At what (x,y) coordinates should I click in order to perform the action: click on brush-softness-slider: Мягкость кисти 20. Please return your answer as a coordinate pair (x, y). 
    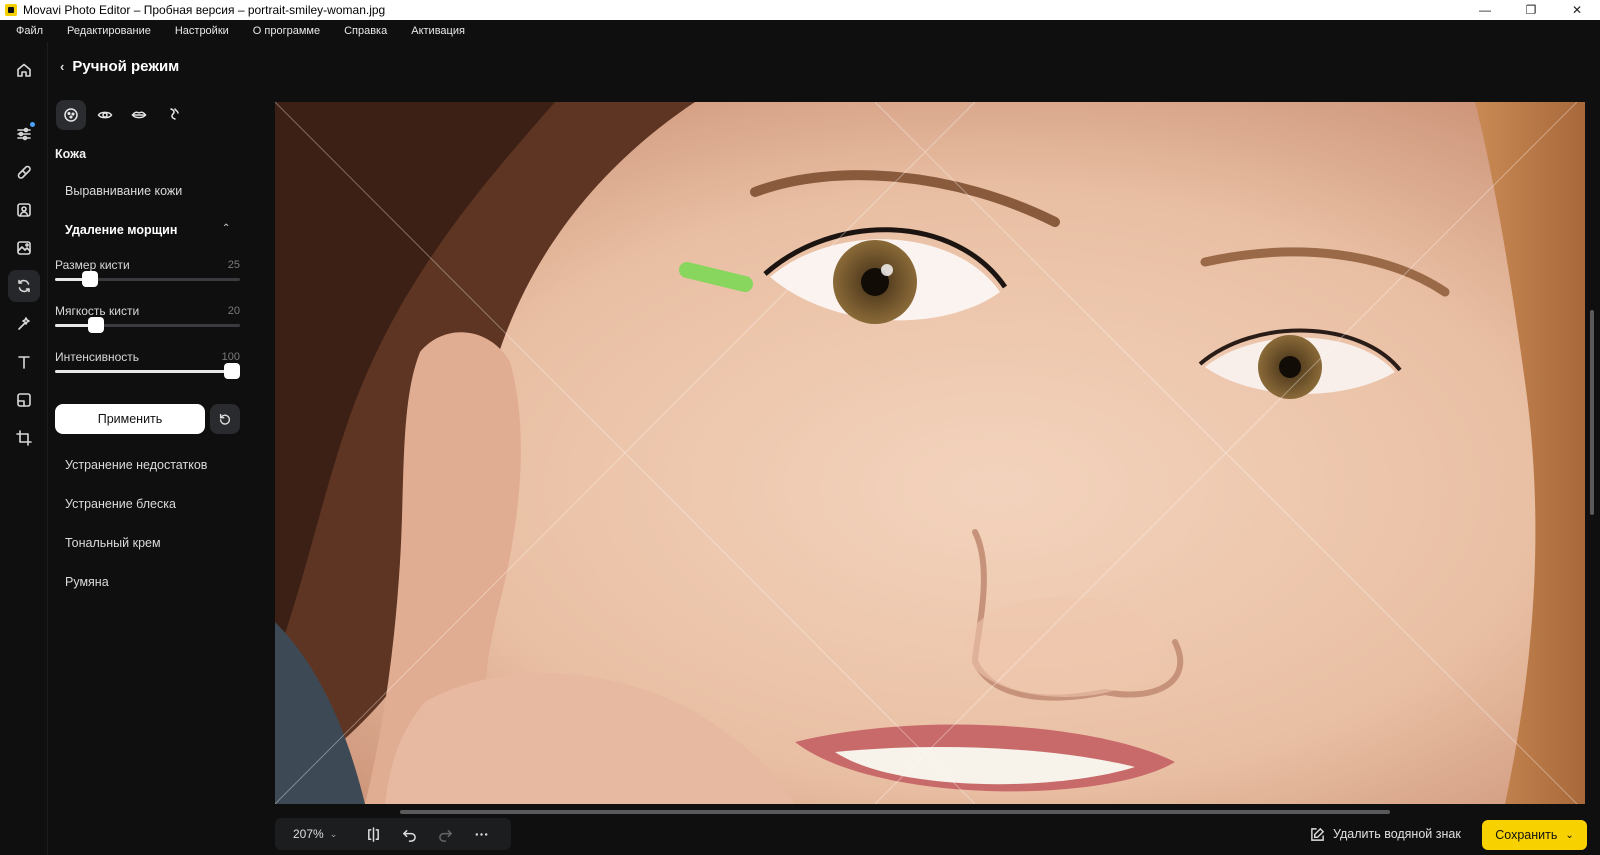
    Looking at the image, I should click on (147, 318).